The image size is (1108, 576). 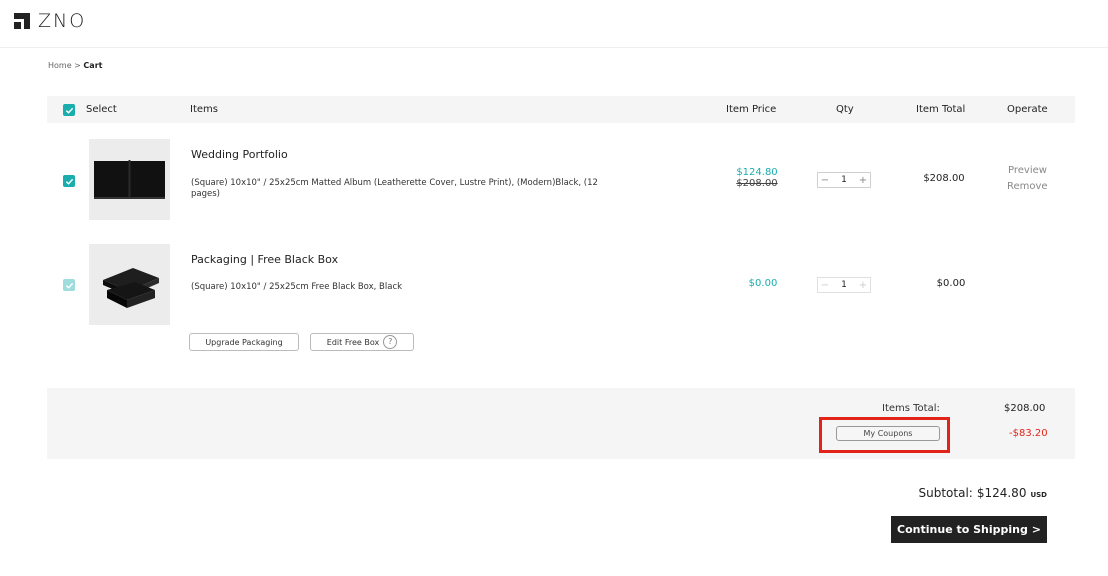 I want to click on item-checkbox-disabled, so click(x=69, y=285).